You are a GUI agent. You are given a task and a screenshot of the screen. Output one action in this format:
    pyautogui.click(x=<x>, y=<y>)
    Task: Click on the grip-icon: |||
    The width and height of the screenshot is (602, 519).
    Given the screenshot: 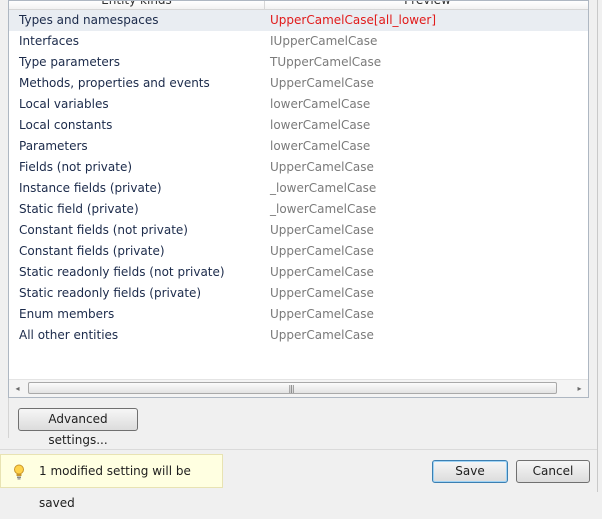 What is the action you would take?
    pyautogui.click(x=291, y=388)
    